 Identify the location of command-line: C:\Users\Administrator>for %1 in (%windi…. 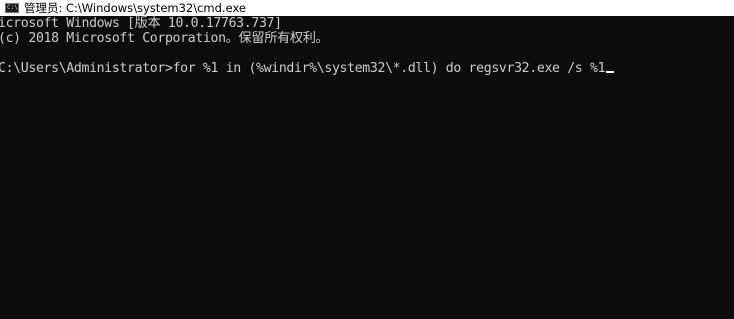
(367, 68).